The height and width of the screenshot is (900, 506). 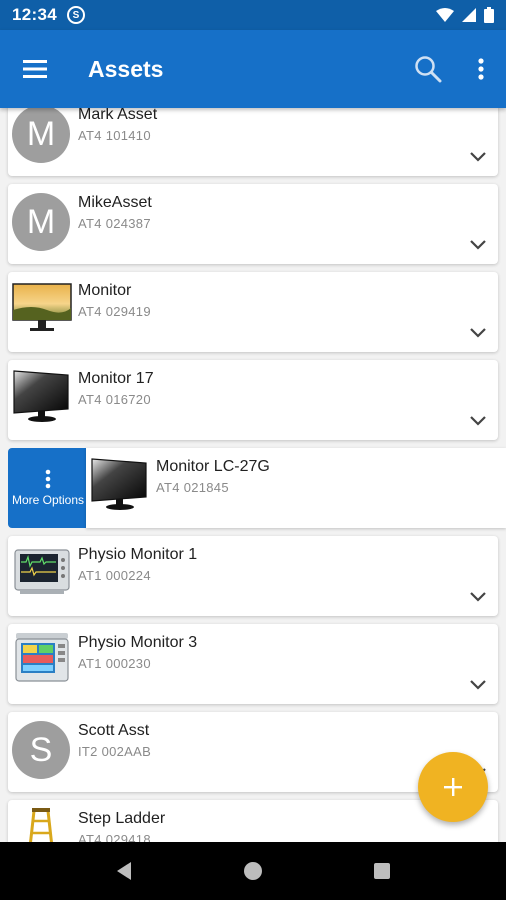 I want to click on asset-name: Scott Asst, so click(x=114, y=730).